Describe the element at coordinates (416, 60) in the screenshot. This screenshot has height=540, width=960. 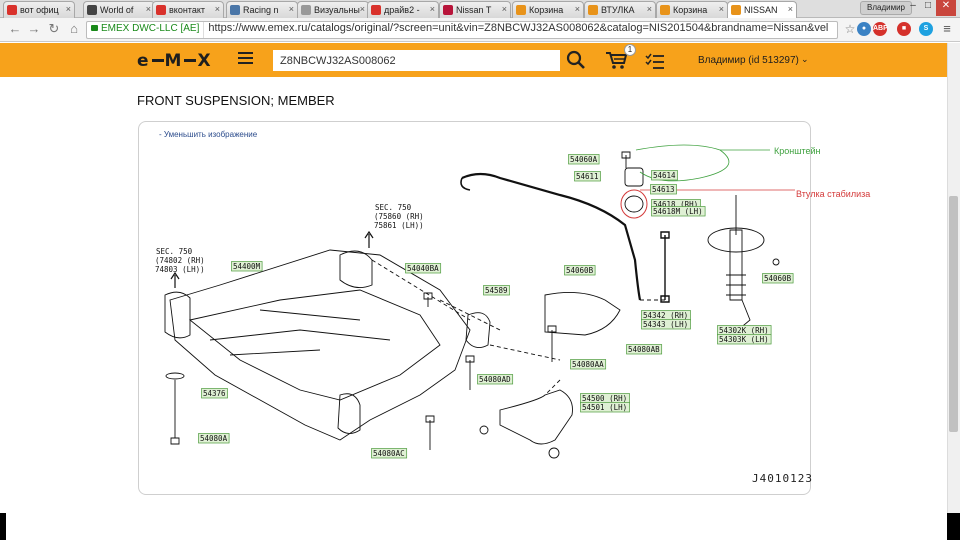
I see `vin-search-input` at that location.